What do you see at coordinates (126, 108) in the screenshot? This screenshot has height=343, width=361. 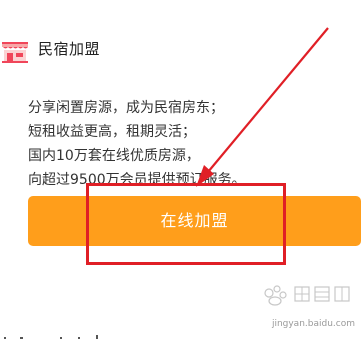 I see `description-line: 分享闲置房源，成为民宿房东；` at bounding box center [126, 108].